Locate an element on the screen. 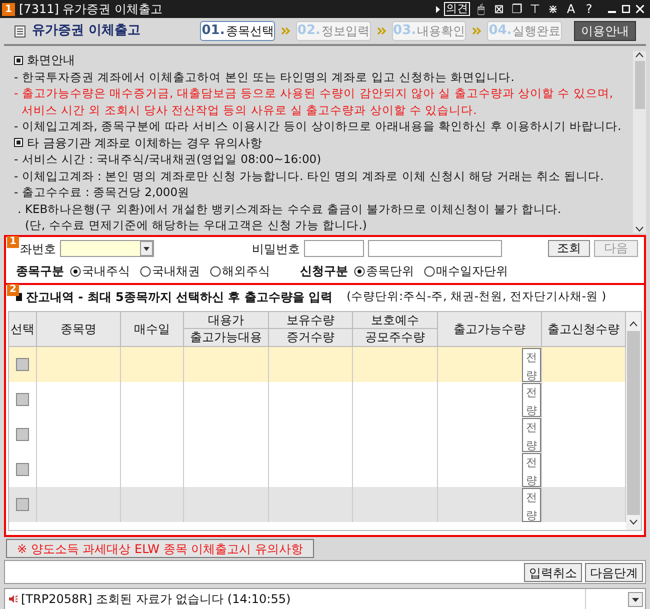 This screenshot has height=609, width=650. notice-line: - 이체입고계좌, 종목구분에 따라 서비스 이용시간 등이 상이하므로 아래내용을 확인하신 후 이용하시기 바랍니다. is located at coordinates (318, 126).